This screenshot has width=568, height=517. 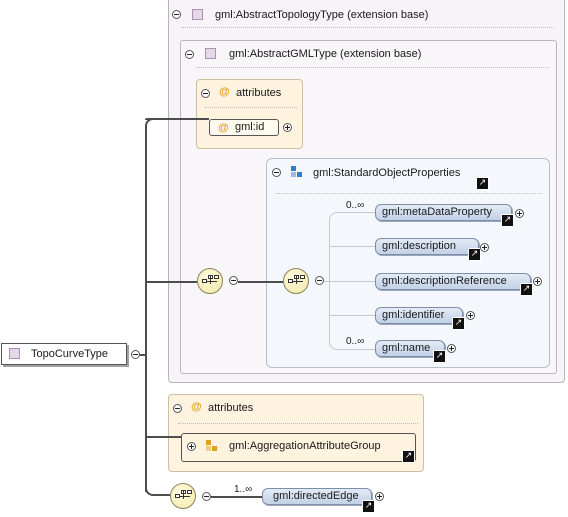 What do you see at coordinates (250, 127) in the screenshot?
I see `attribute-gml-id-label: gml:id` at bounding box center [250, 127].